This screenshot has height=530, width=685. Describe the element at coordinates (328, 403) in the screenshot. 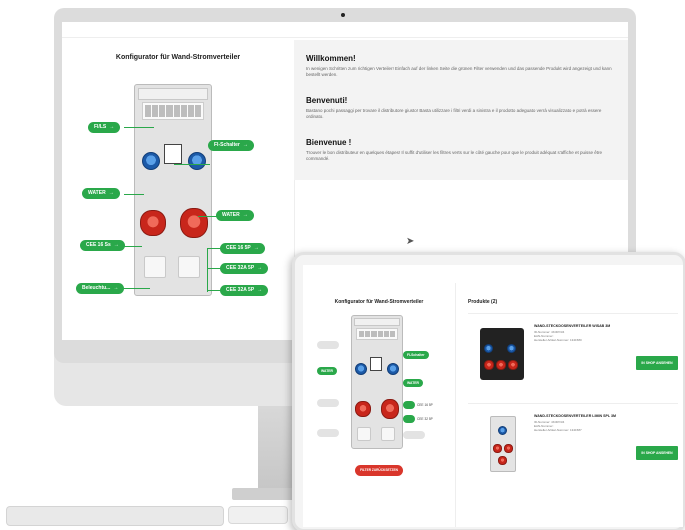

I see `tablet-filter-cee16-left` at that location.